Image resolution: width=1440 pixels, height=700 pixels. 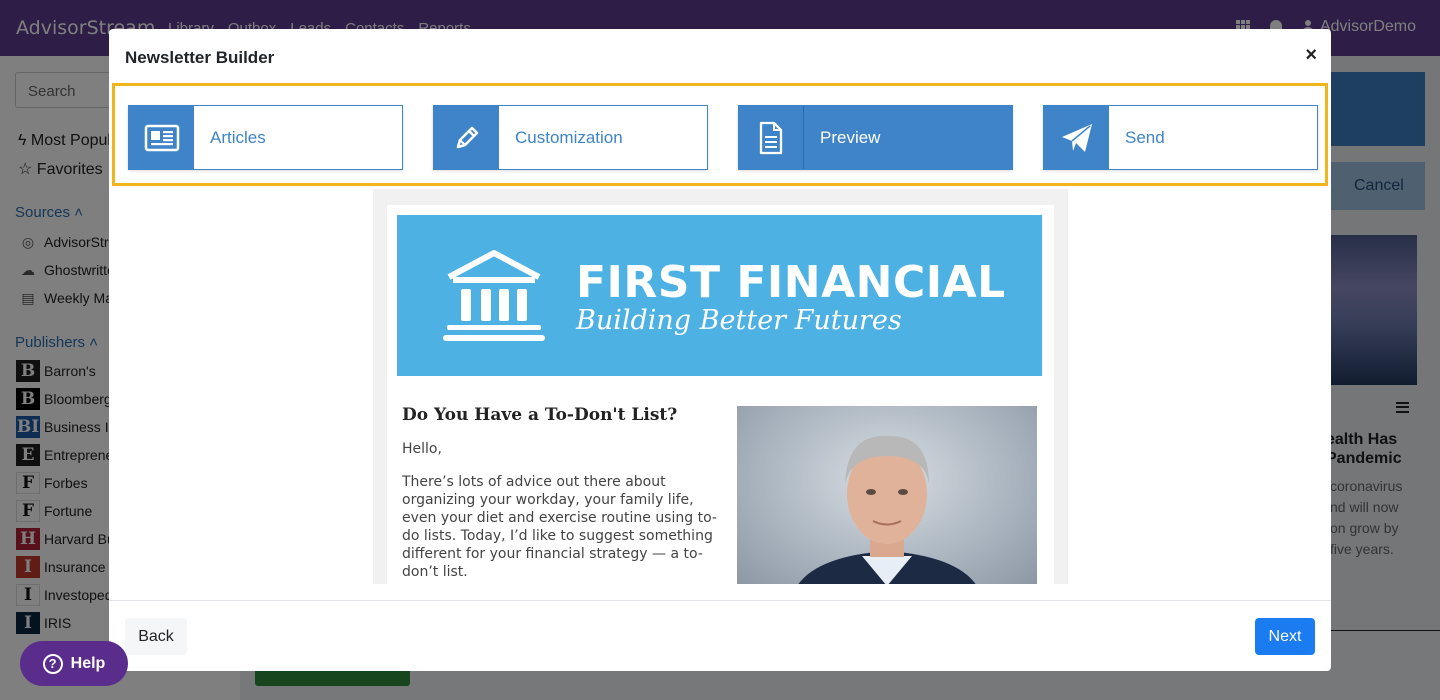 What do you see at coordinates (1145, 137) in the screenshot?
I see `step-label: Send` at bounding box center [1145, 137].